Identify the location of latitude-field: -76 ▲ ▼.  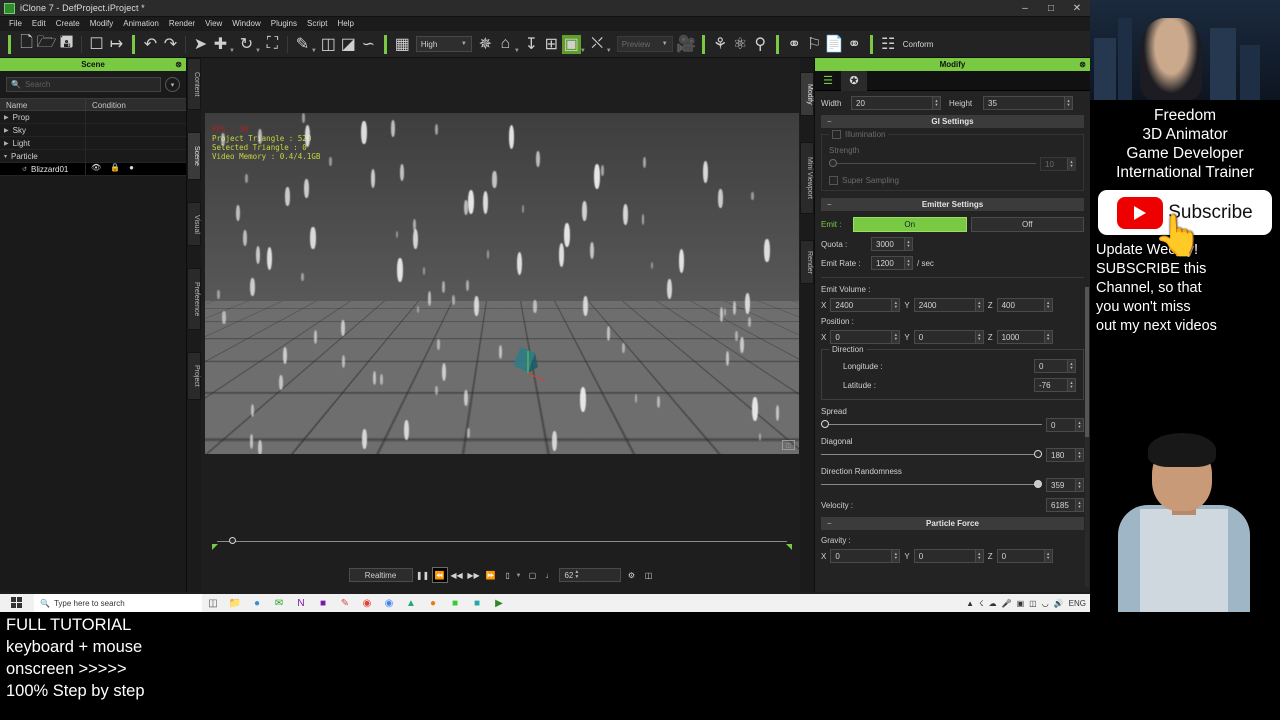
(1055, 385).